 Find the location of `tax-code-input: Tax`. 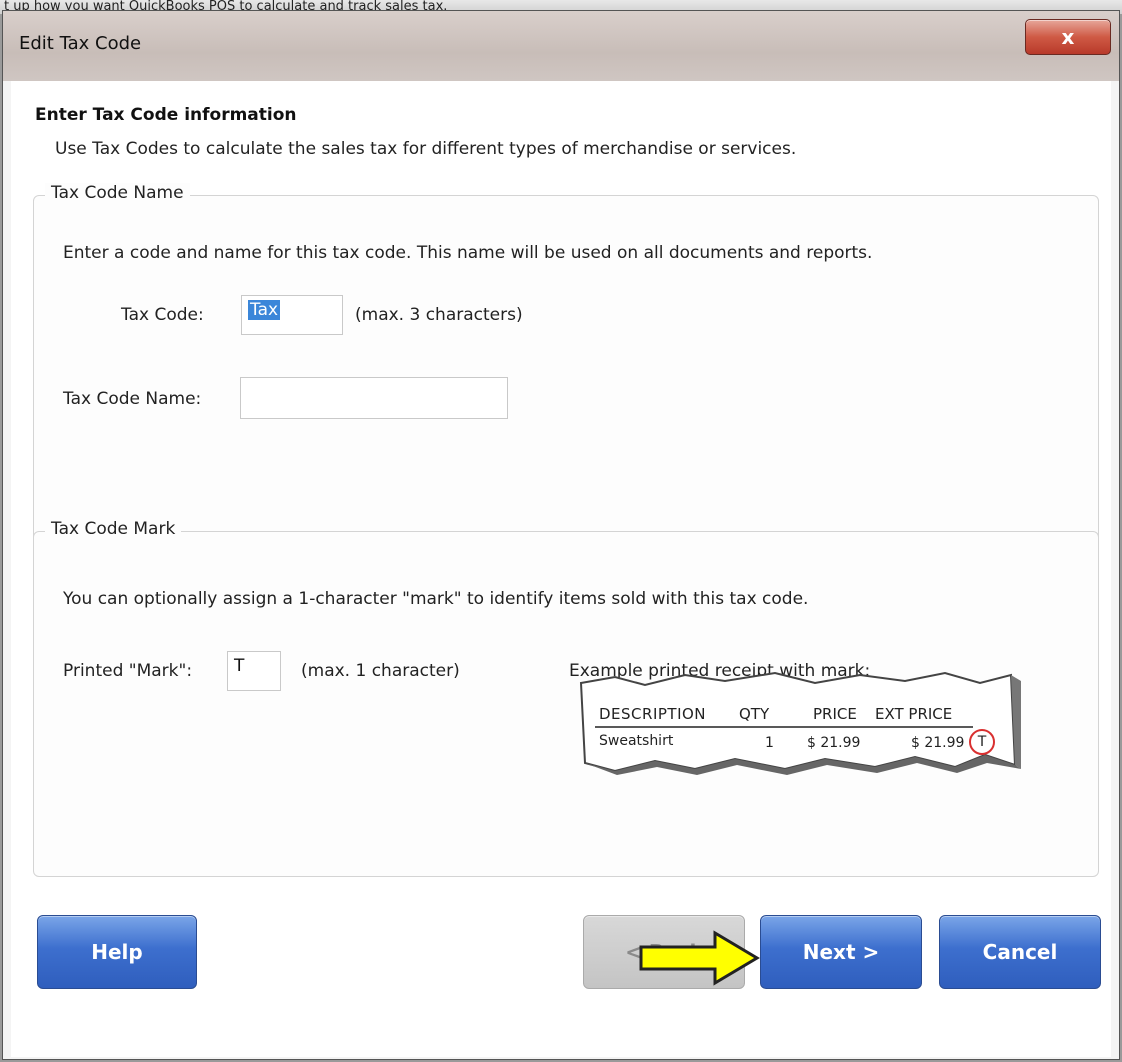

tax-code-input: Tax is located at coordinates (292, 315).